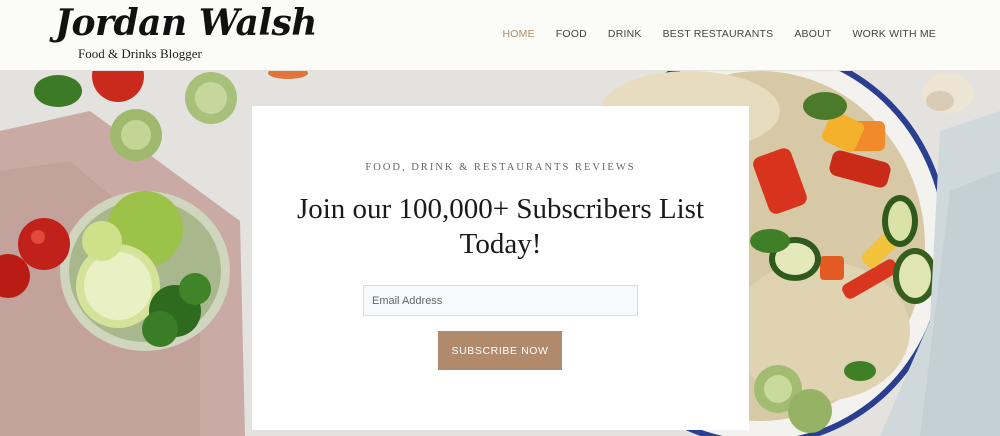 The image size is (1000, 436). I want to click on subscribe-eyebrow: FOOD, DRINK & RESTAURANTS REVIEWS, so click(500, 167).